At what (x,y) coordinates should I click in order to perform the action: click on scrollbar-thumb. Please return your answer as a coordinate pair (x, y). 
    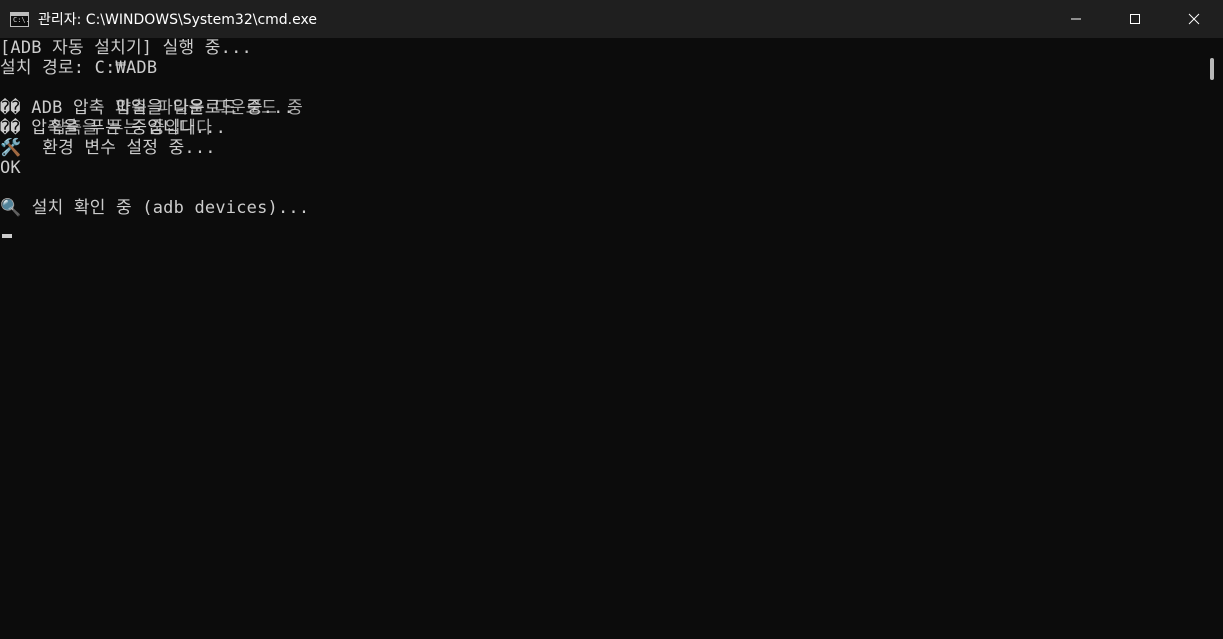
    Looking at the image, I should click on (1212, 69).